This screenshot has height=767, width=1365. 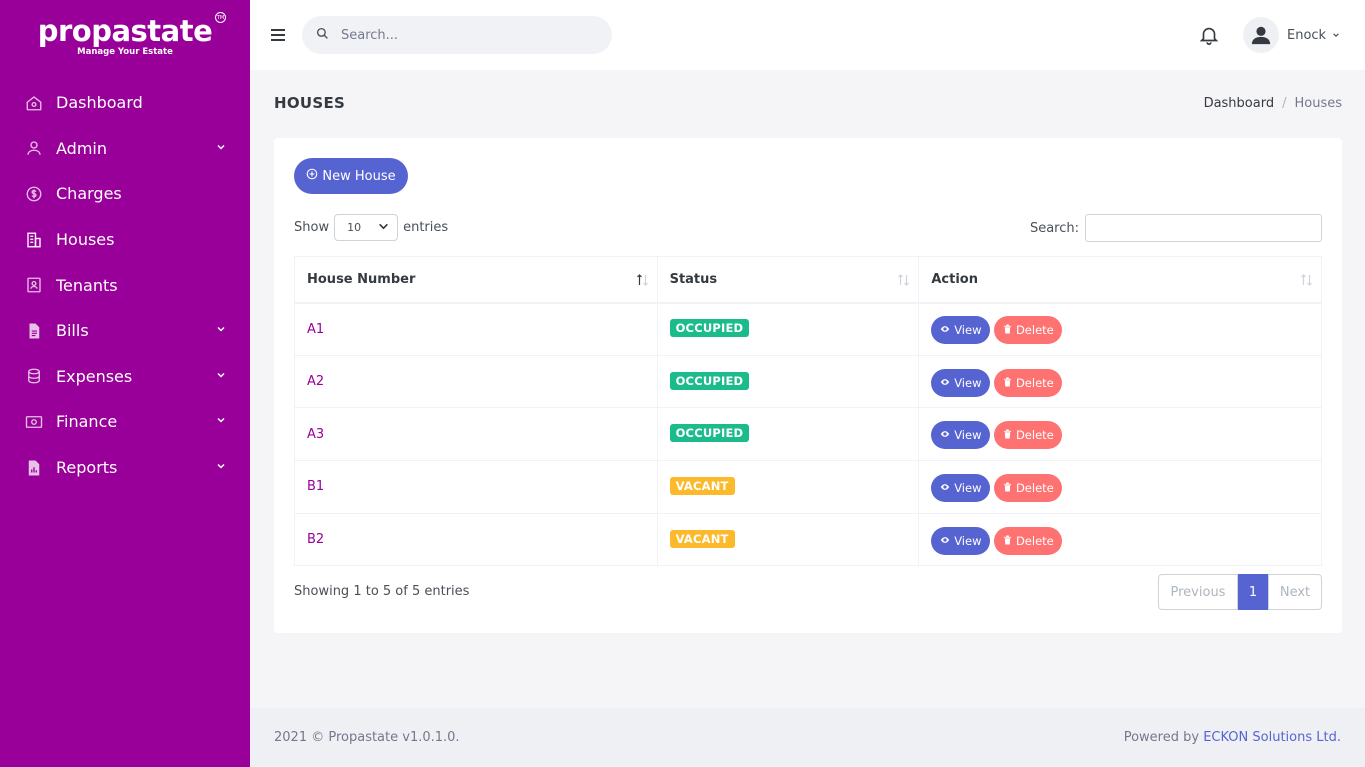 What do you see at coordinates (125, 422) in the screenshot?
I see `sidebar-item-finance: Finance` at bounding box center [125, 422].